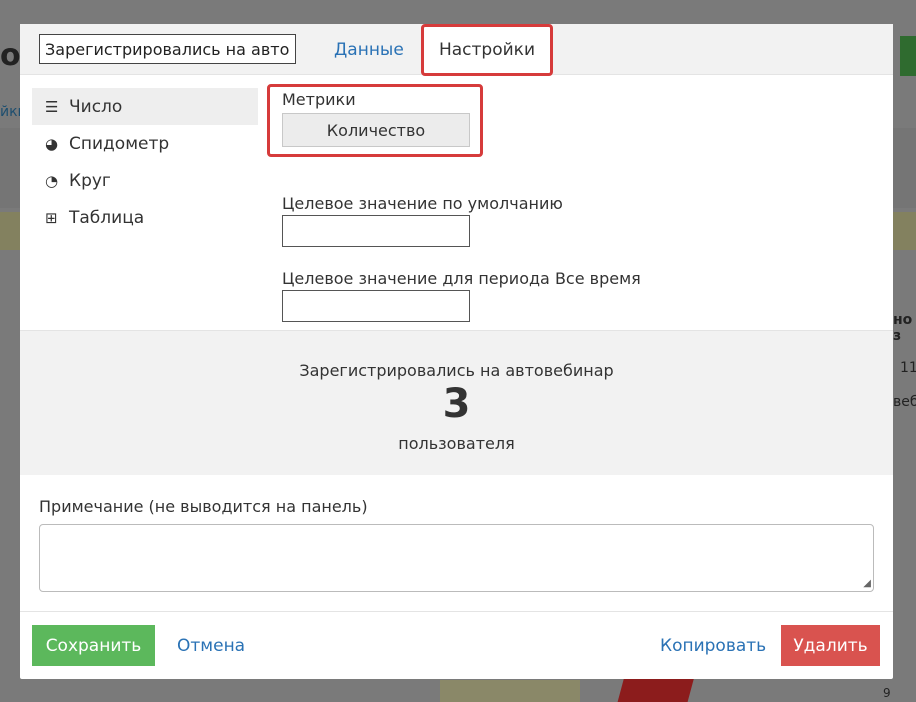 This screenshot has width=916, height=702. Describe the element at coordinates (10, 55) in the screenshot. I see `background-title-fragment: о` at that location.